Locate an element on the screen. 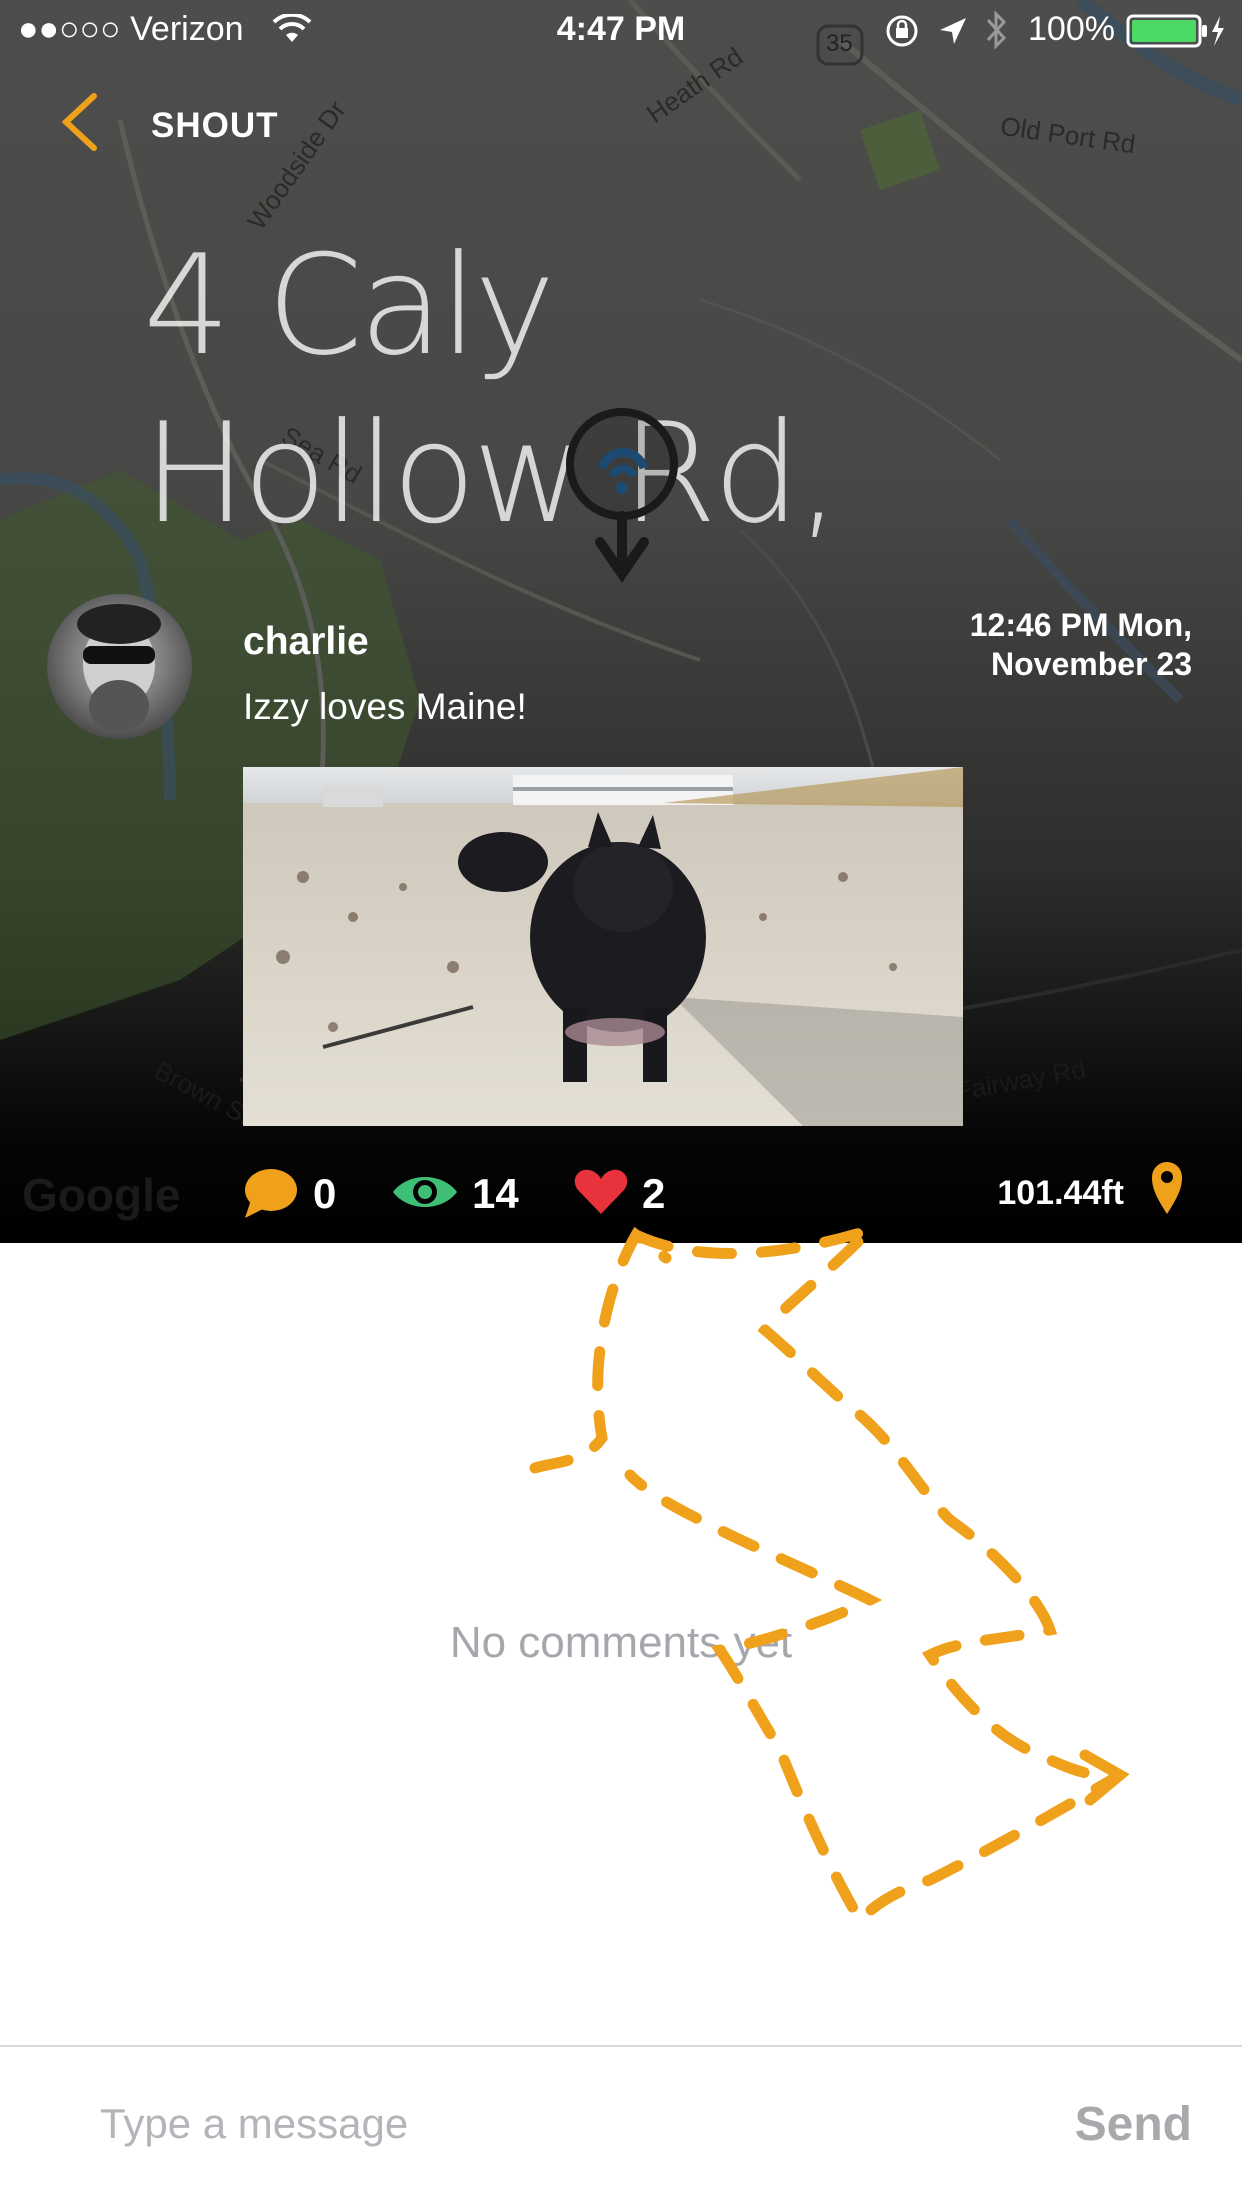 This screenshot has height=2210, width=1242. avatar-portrait is located at coordinates (119, 668).